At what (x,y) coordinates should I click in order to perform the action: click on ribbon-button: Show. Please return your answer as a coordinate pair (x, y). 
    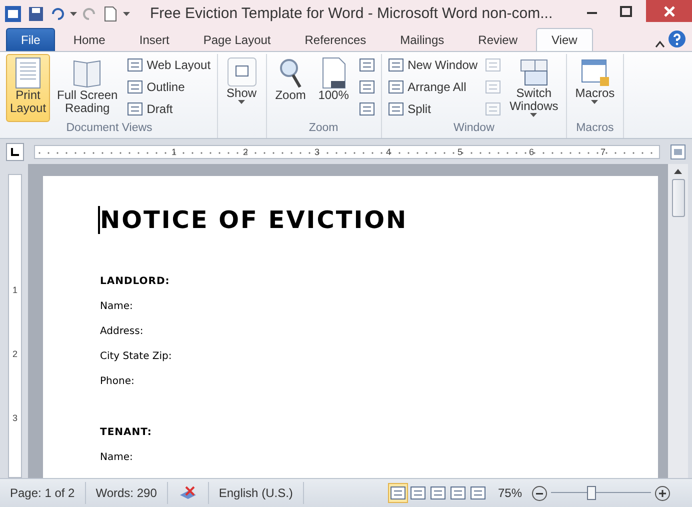
    Looking at the image, I should click on (242, 88).